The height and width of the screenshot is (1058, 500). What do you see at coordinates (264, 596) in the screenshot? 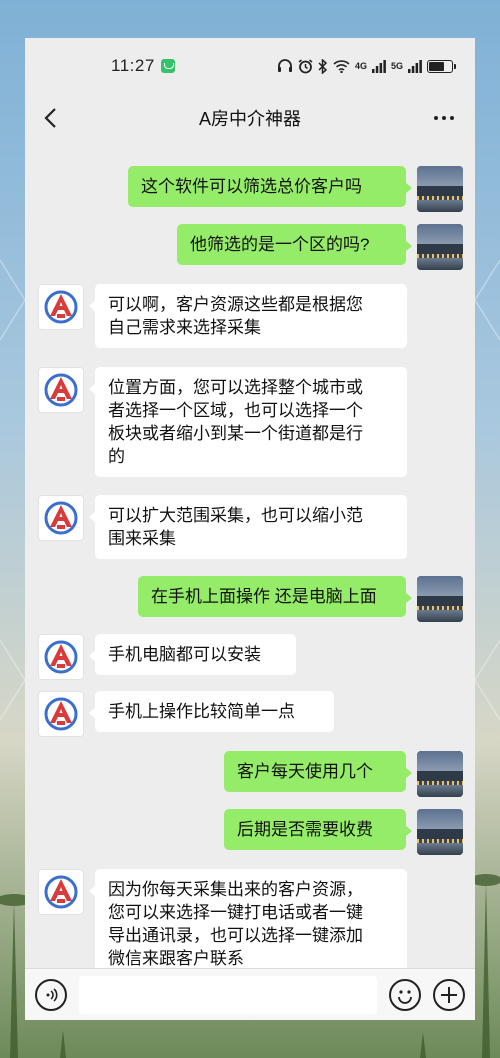
I see `message-text-line: 在手机上面操作 还是电脑上面` at bounding box center [264, 596].